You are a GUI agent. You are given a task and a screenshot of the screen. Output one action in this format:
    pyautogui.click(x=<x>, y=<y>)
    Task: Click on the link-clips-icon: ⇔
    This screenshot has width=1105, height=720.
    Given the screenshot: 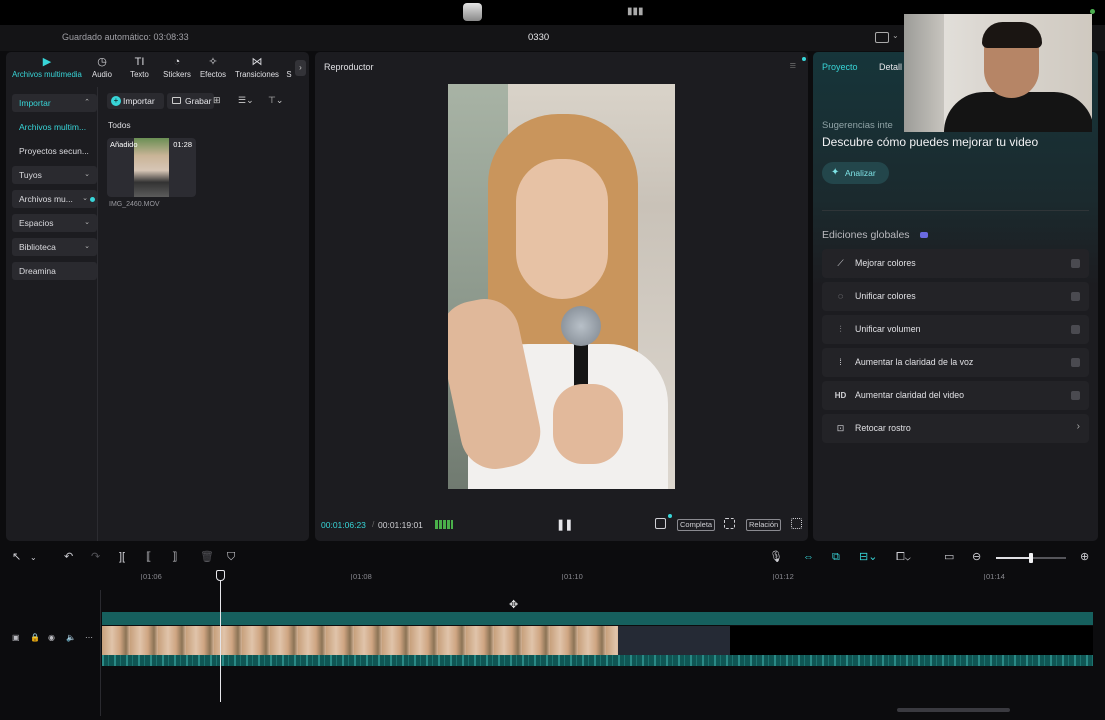 What is the action you would take?
    pyautogui.click(x=808, y=557)
    